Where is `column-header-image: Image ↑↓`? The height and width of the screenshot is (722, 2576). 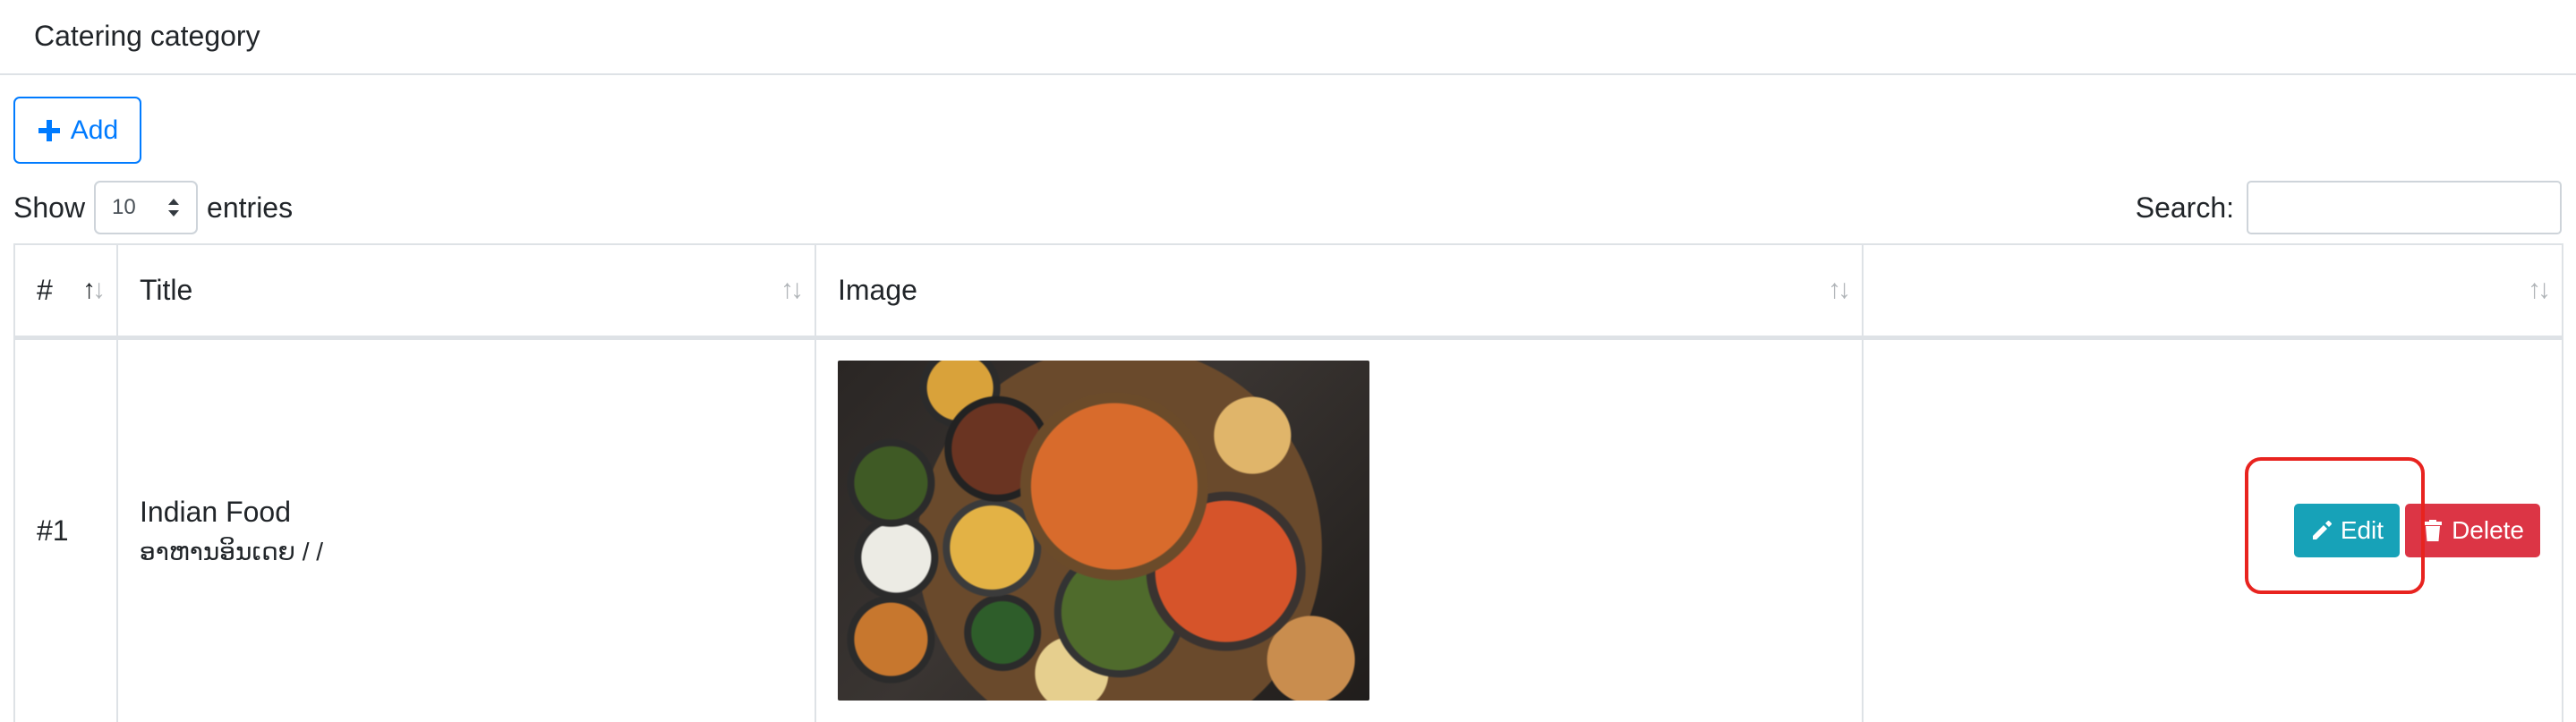 column-header-image: Image ↑↓ is located at coordinates (1339, 292).